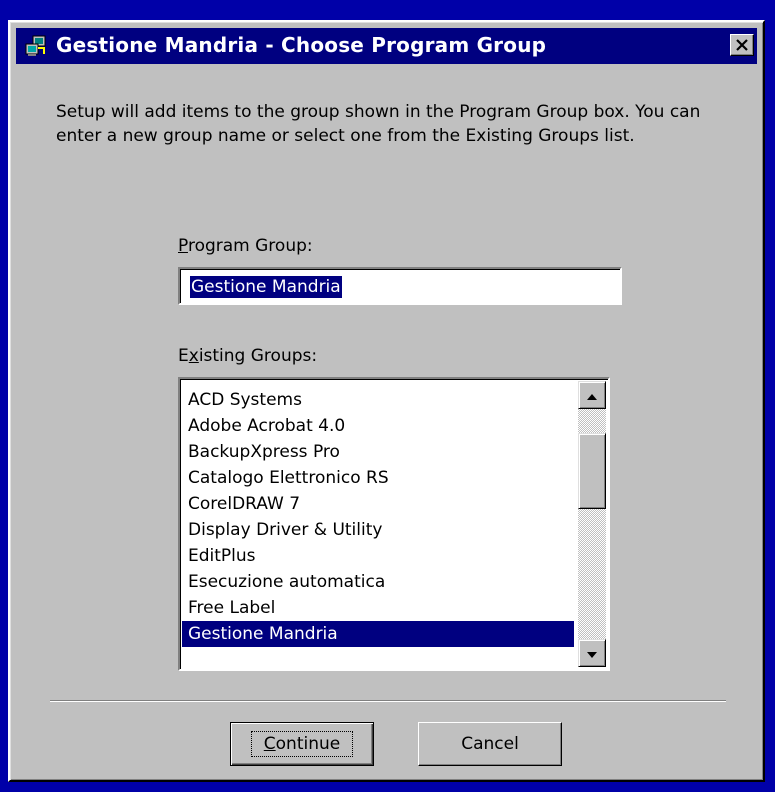 The height and width of the screenshot is (792, 775). What do you see at coordinates (378, 478) in the screenshot?
I see `list-item: Catalogo Elettronico RS` at bounding box center [378, 478].